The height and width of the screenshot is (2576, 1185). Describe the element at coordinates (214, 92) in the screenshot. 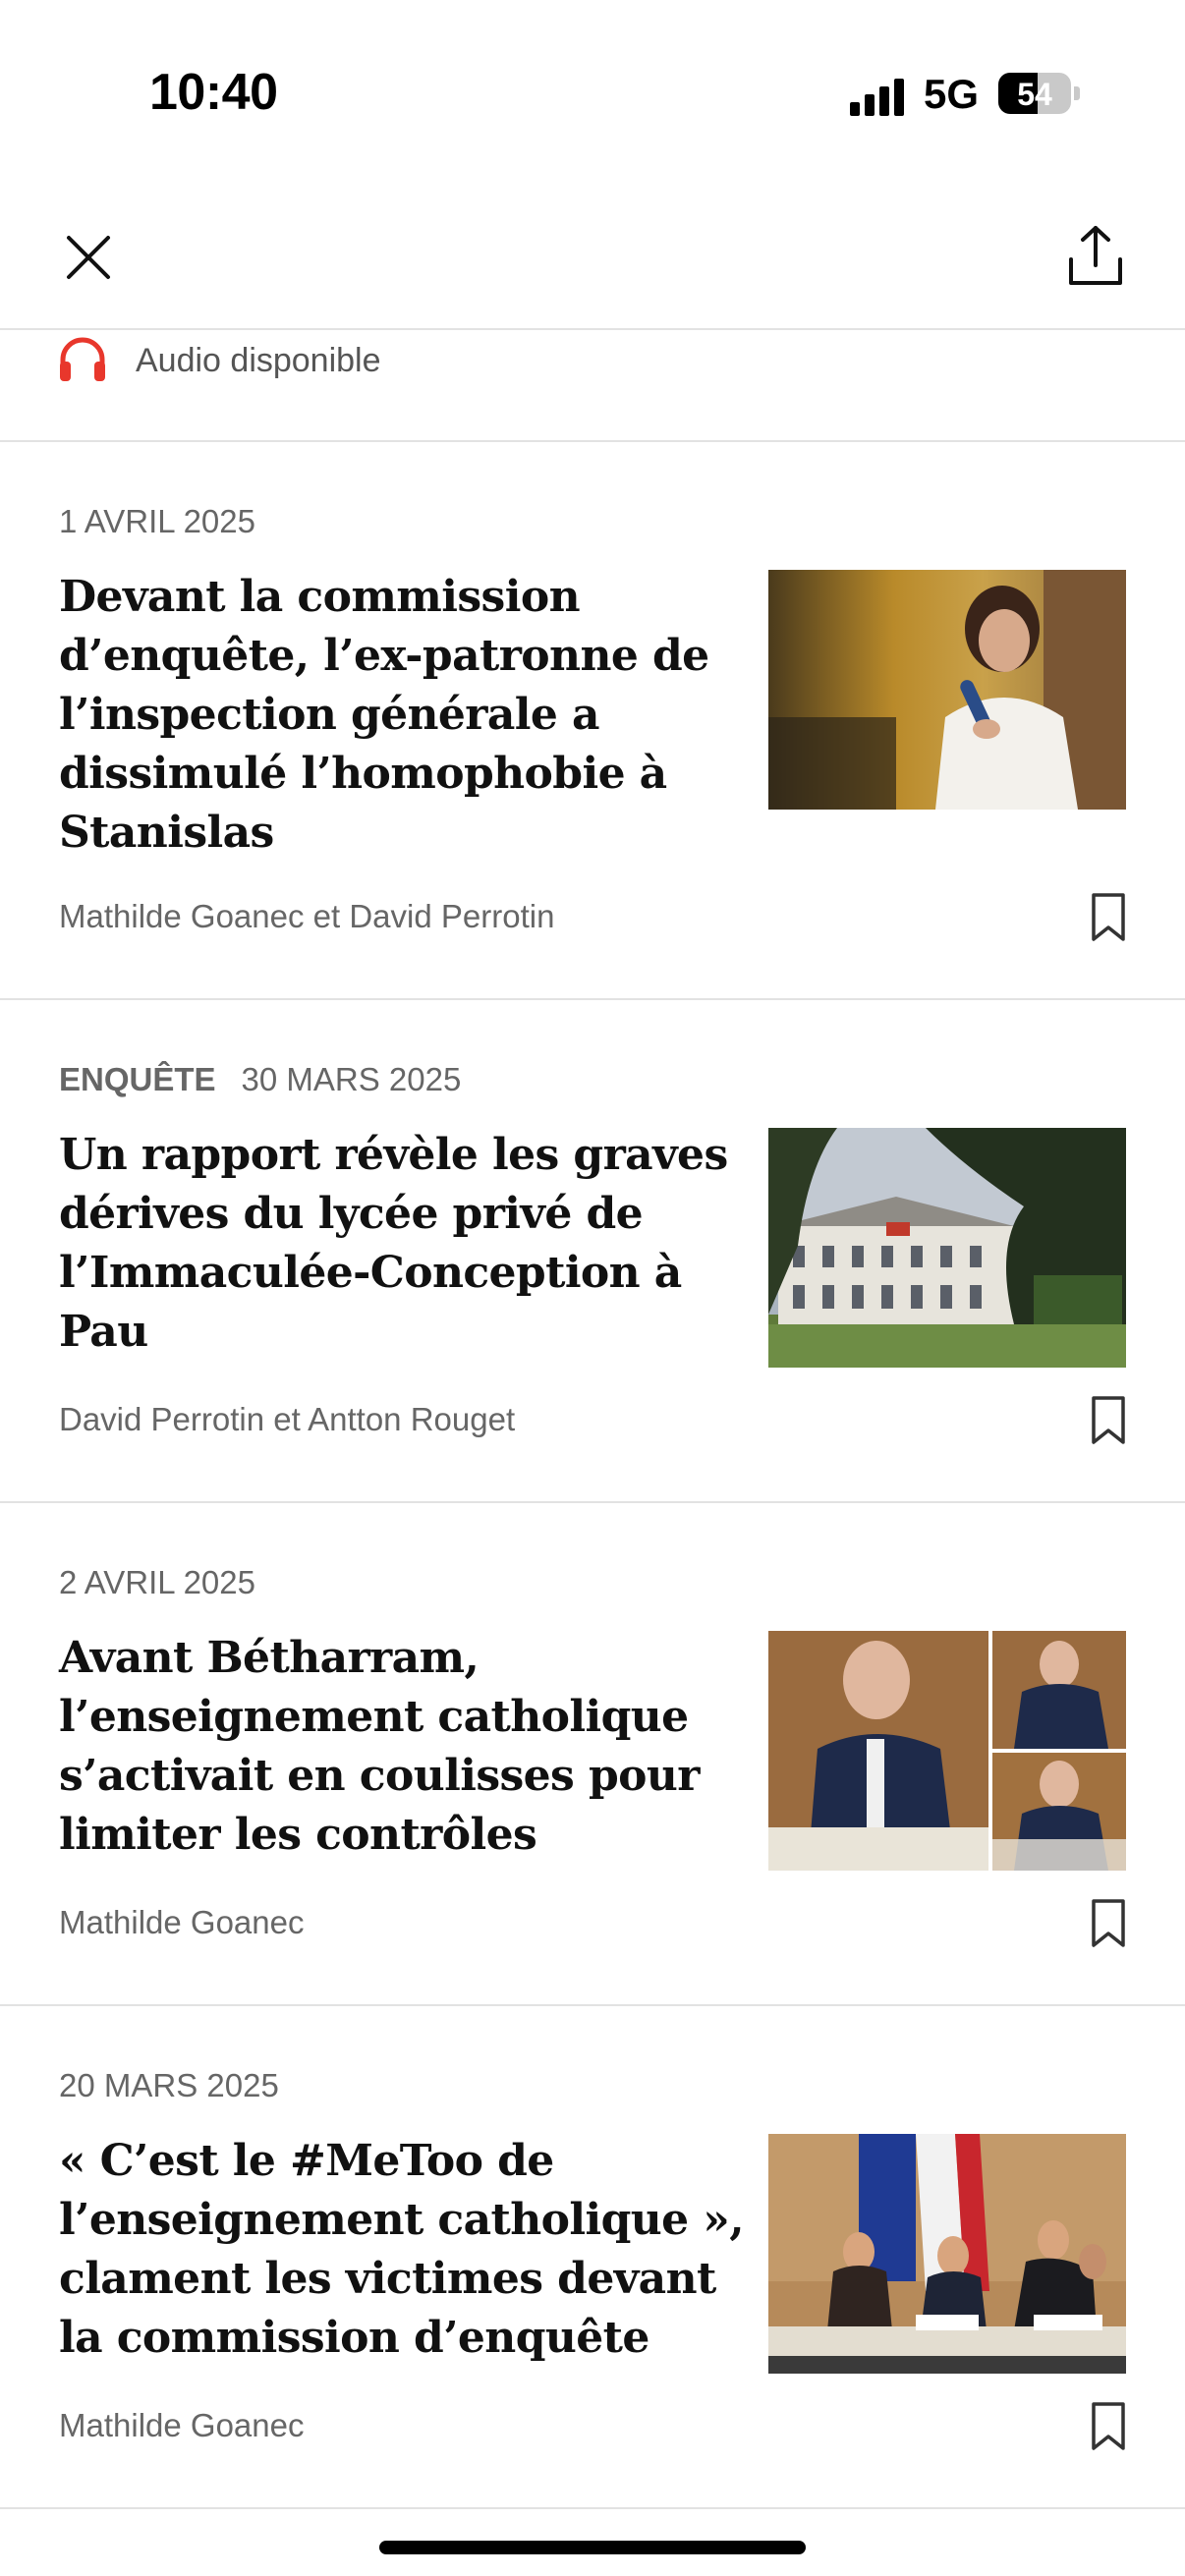

I see `status-time: 10:40` at that location.